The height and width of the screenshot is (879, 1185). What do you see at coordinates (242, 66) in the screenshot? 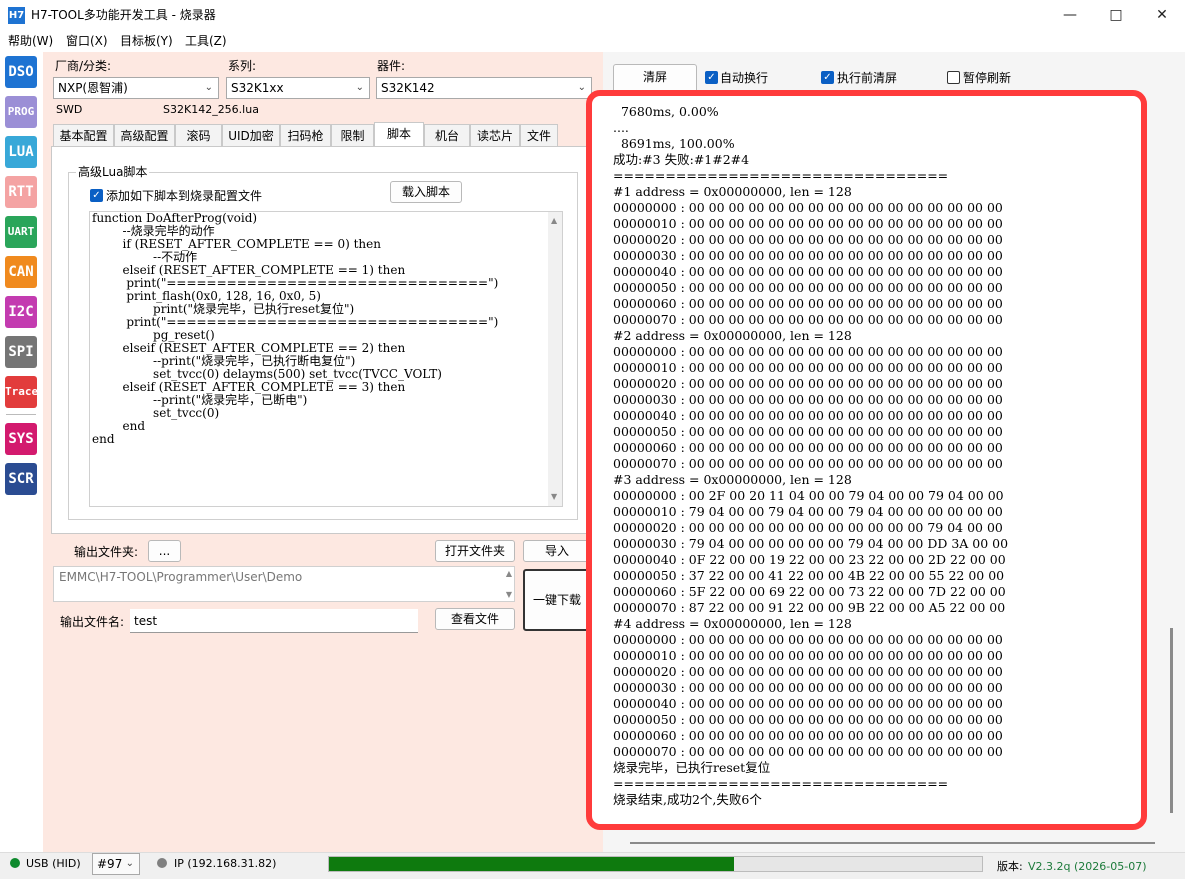
I see `series-label: 系列:` at bounding box center [242, 66].